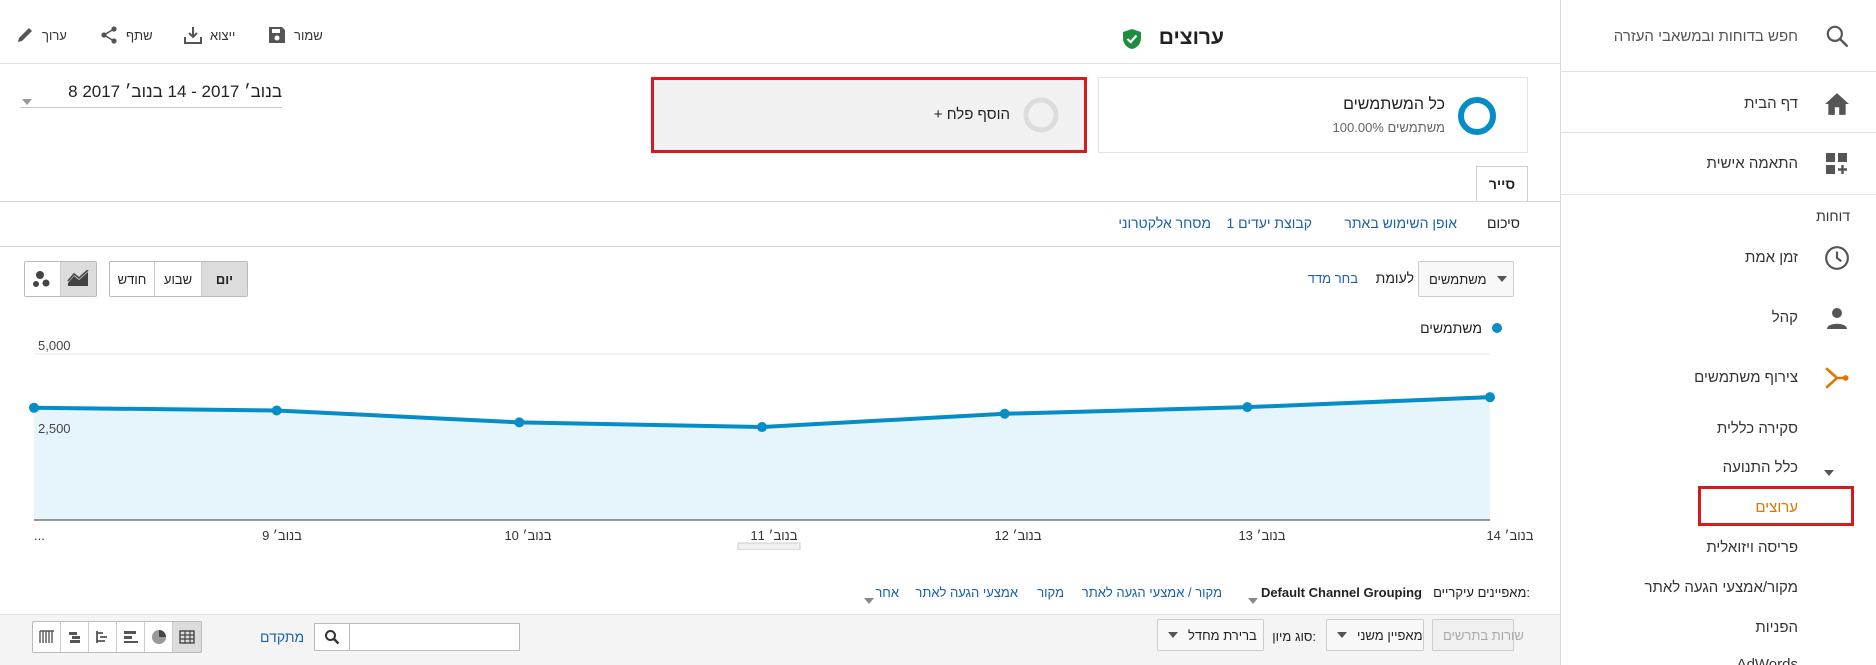 The width and height of the screenshot is (1876, 665). What do you see at coordinates (223, 35) in the screenshot?
I see `export-label: ייצוא` at bounding box center [223, 35].